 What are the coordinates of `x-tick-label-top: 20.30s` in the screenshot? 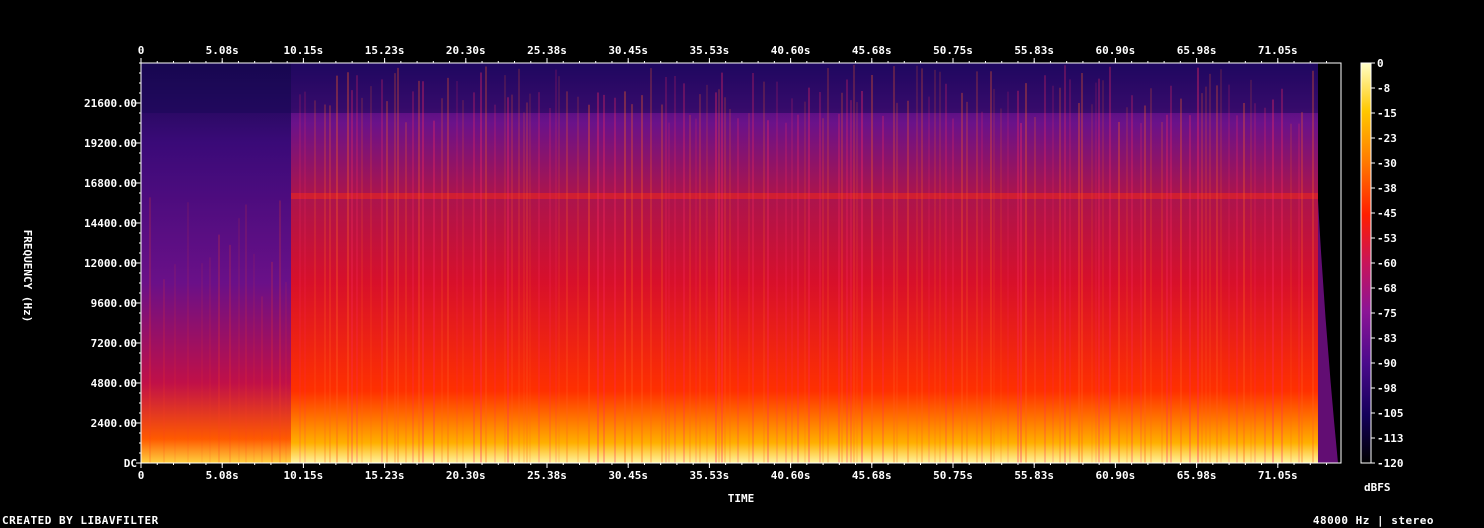 It's located at (466, 50).